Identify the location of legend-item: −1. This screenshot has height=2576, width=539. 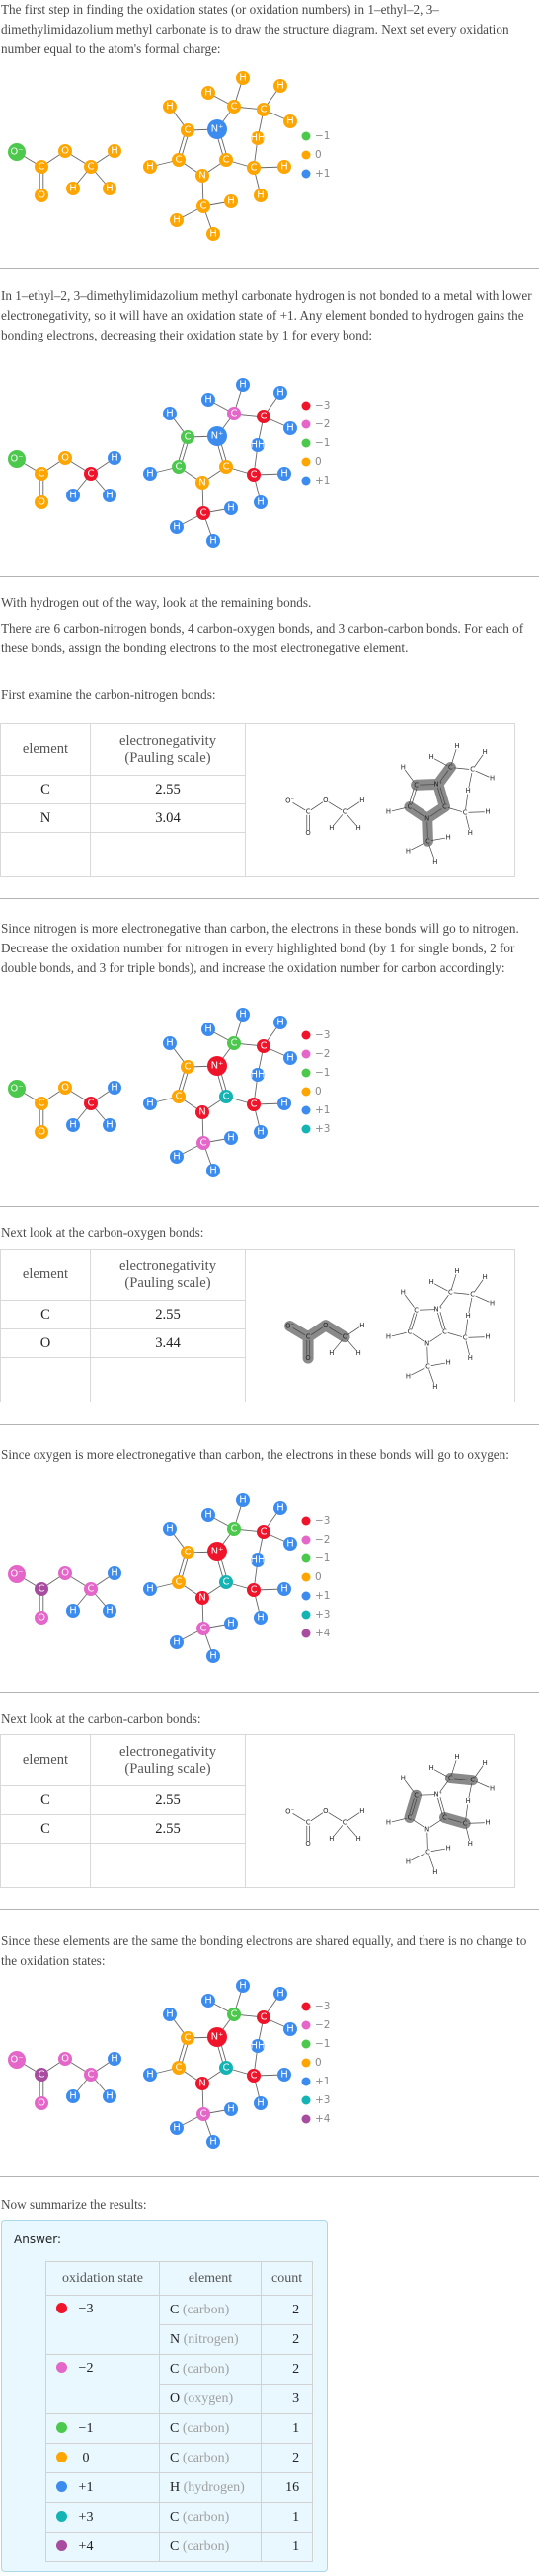
(315, 1558).